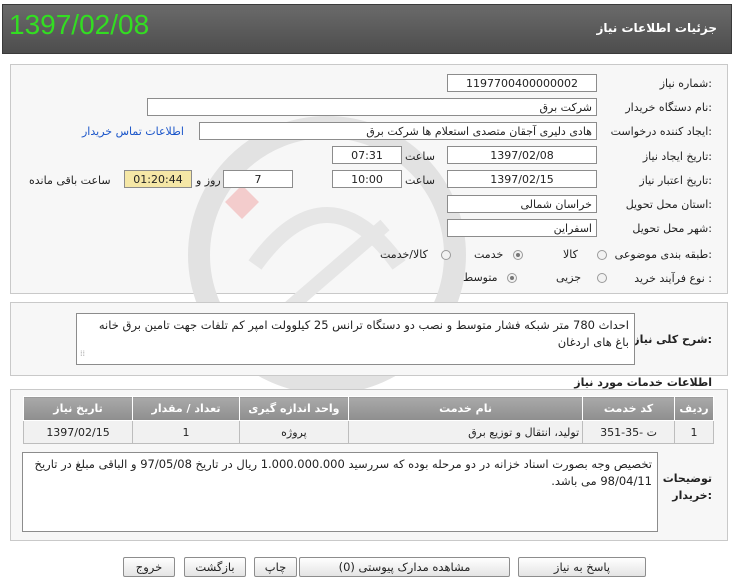  I want to click on buyer-notes-label: توضیحات خریدار:, so click(687, 487).